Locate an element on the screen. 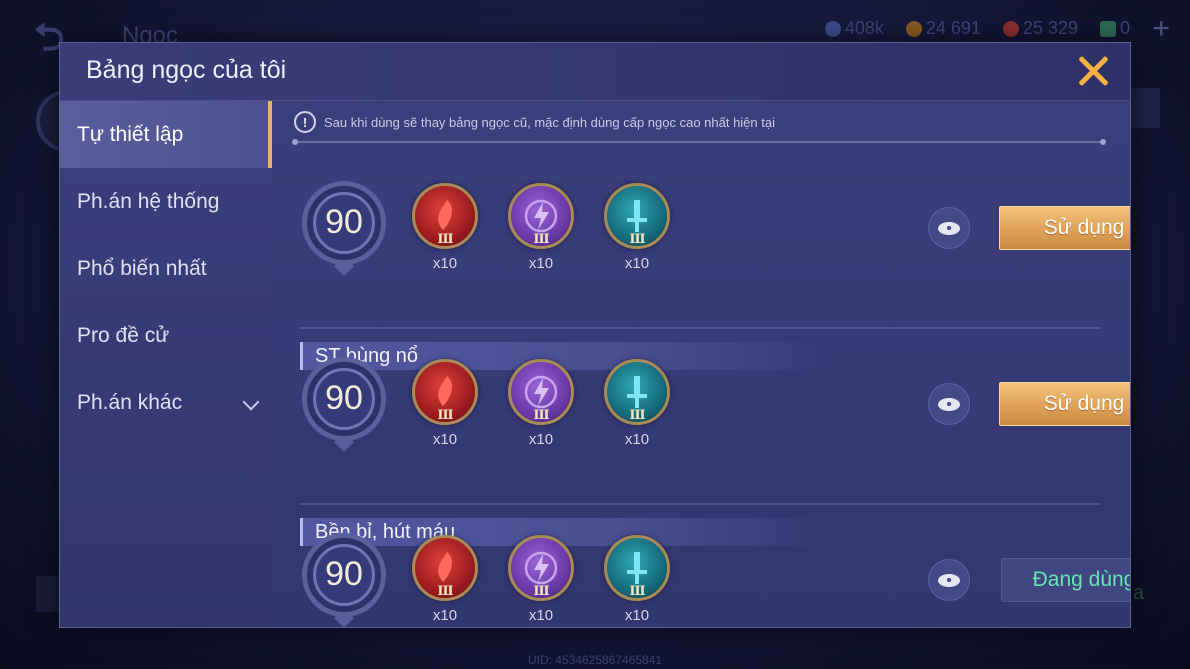  currency-gold-icon is located at coordinates (913, 28).